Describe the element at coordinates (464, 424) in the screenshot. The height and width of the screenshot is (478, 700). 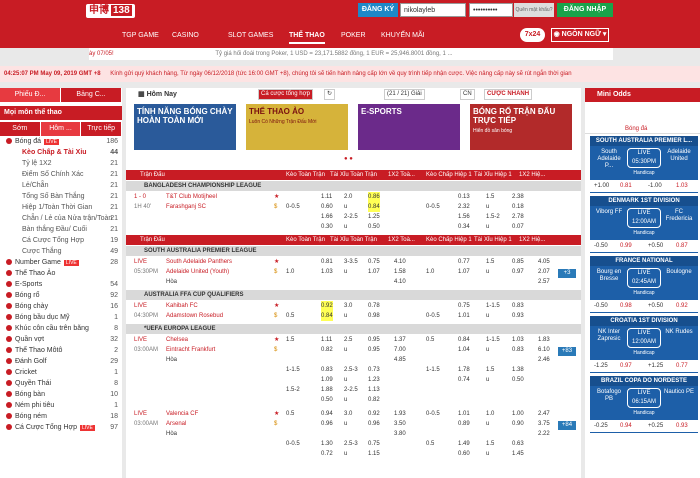
I see `odds-cell: 0.89` at that location.